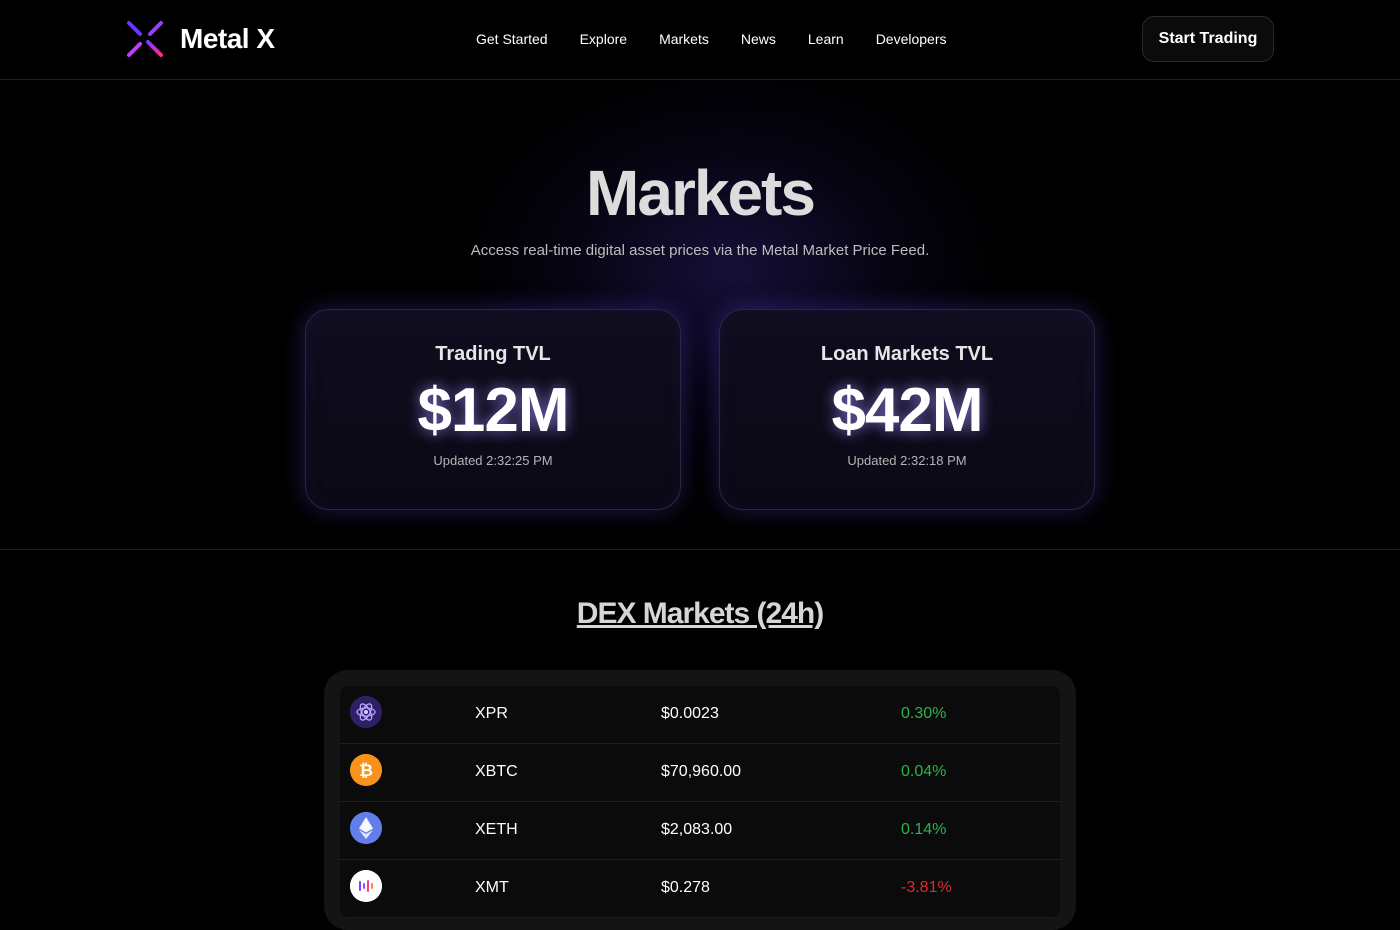 The height and width of the screenshot is (930, 1400). I want to click on market-symbol: XETH, so click(496, 829).